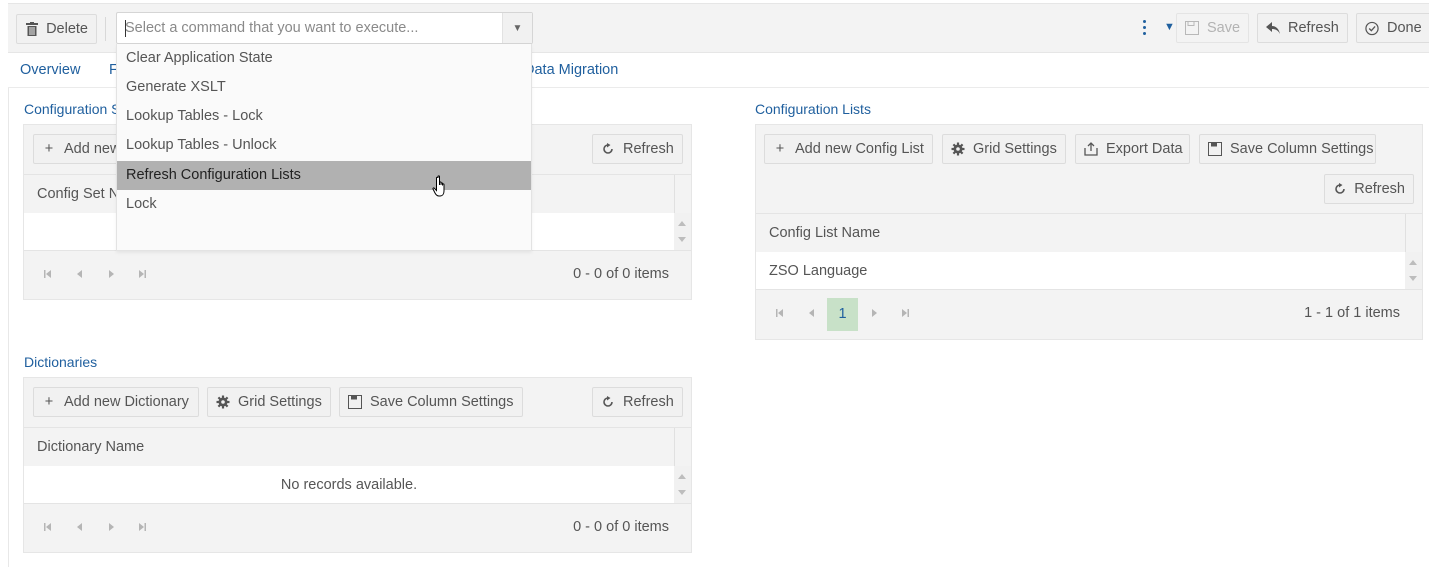 This screenshot has width=1429, height=567. Describe the element at coordinates (648, 149) in the screenshot. I see `config-sets-refresh-label: Refresh` at that location.